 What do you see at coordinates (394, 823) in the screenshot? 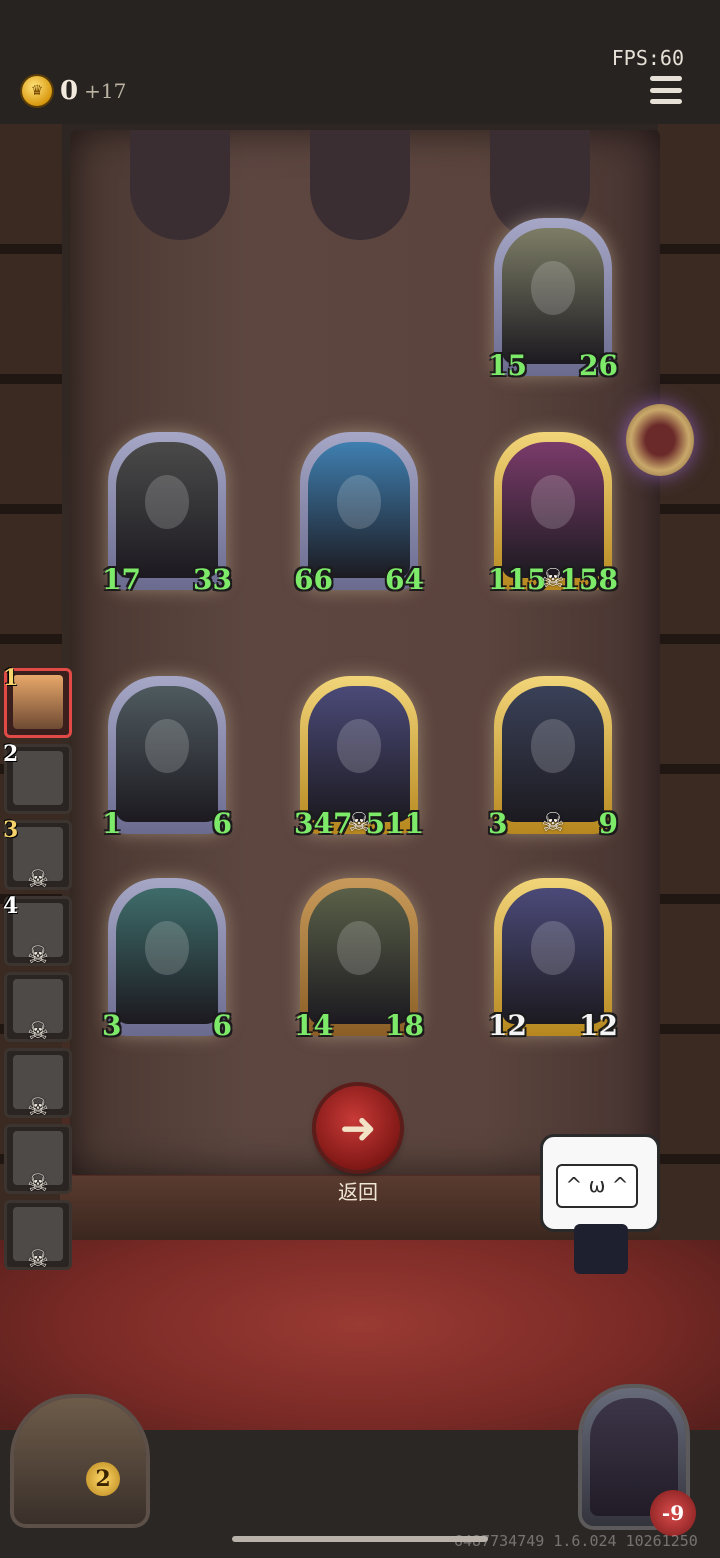
I see `minion-health: 511` at bounding box center [394, 823].